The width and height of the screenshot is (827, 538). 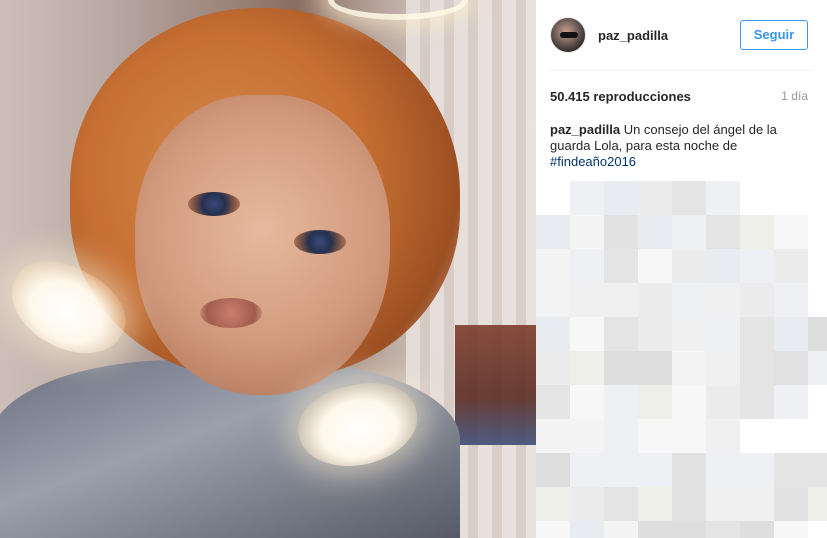 I want to click on person-eye-right, so click(x=320, y=242).